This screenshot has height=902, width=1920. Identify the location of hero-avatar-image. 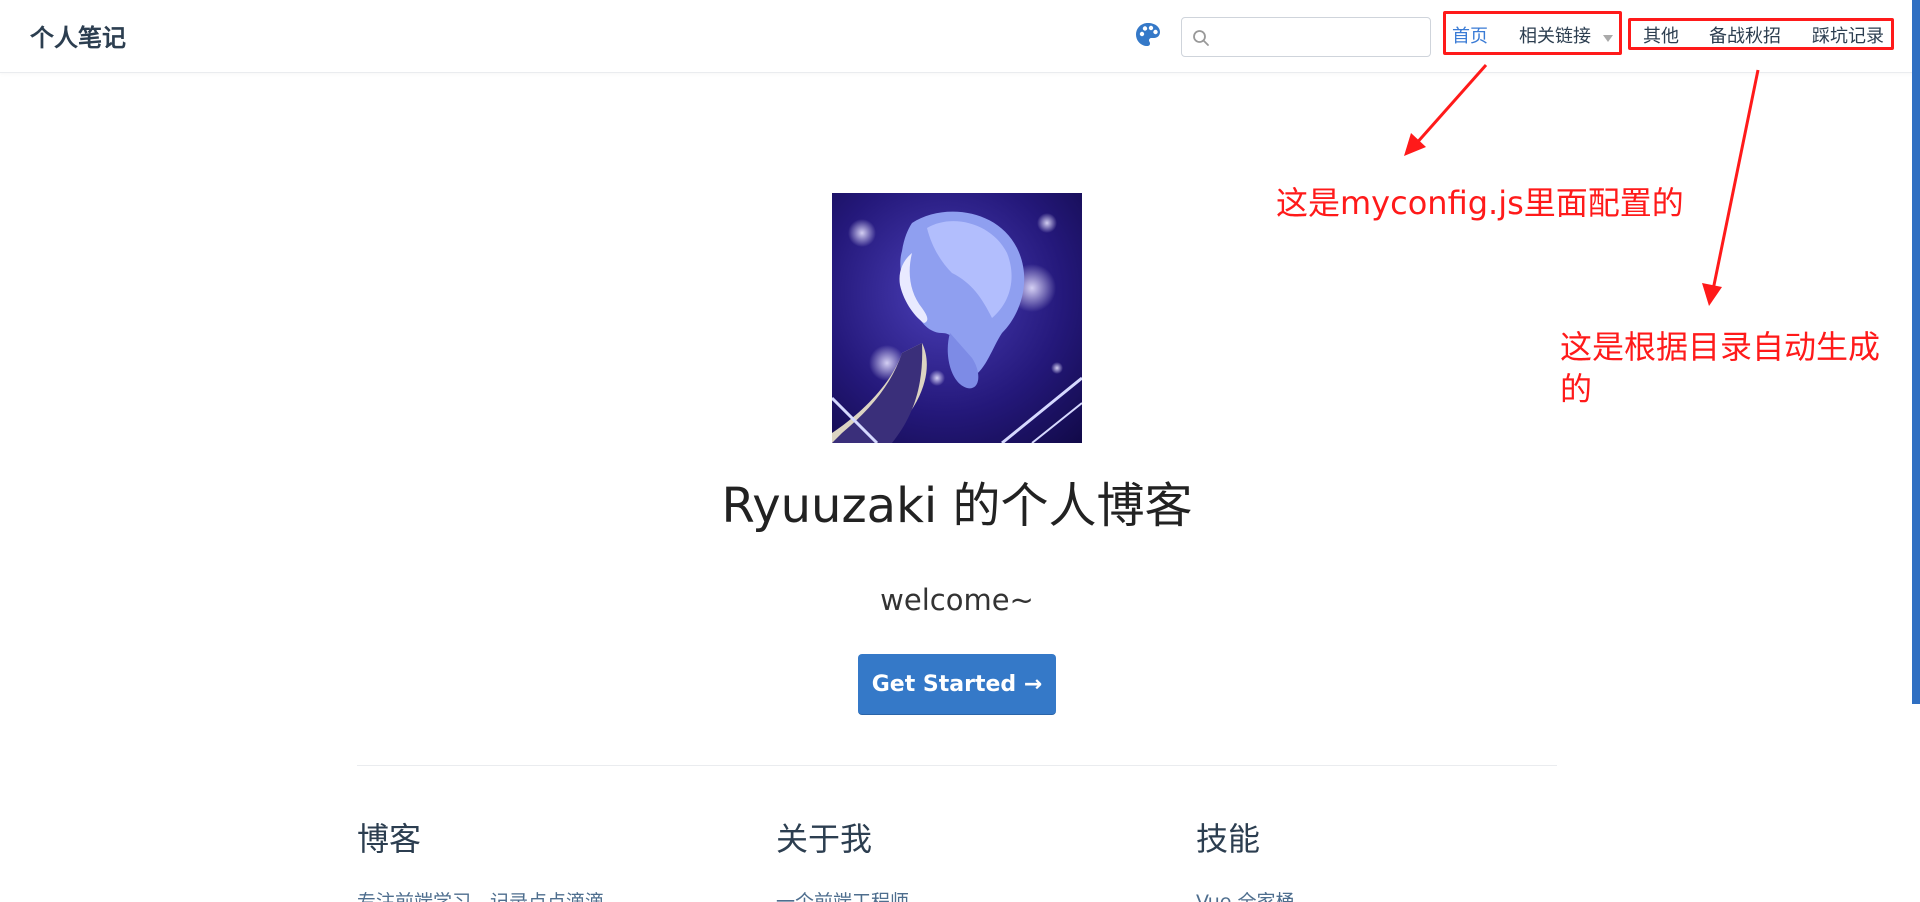
(957, 318).